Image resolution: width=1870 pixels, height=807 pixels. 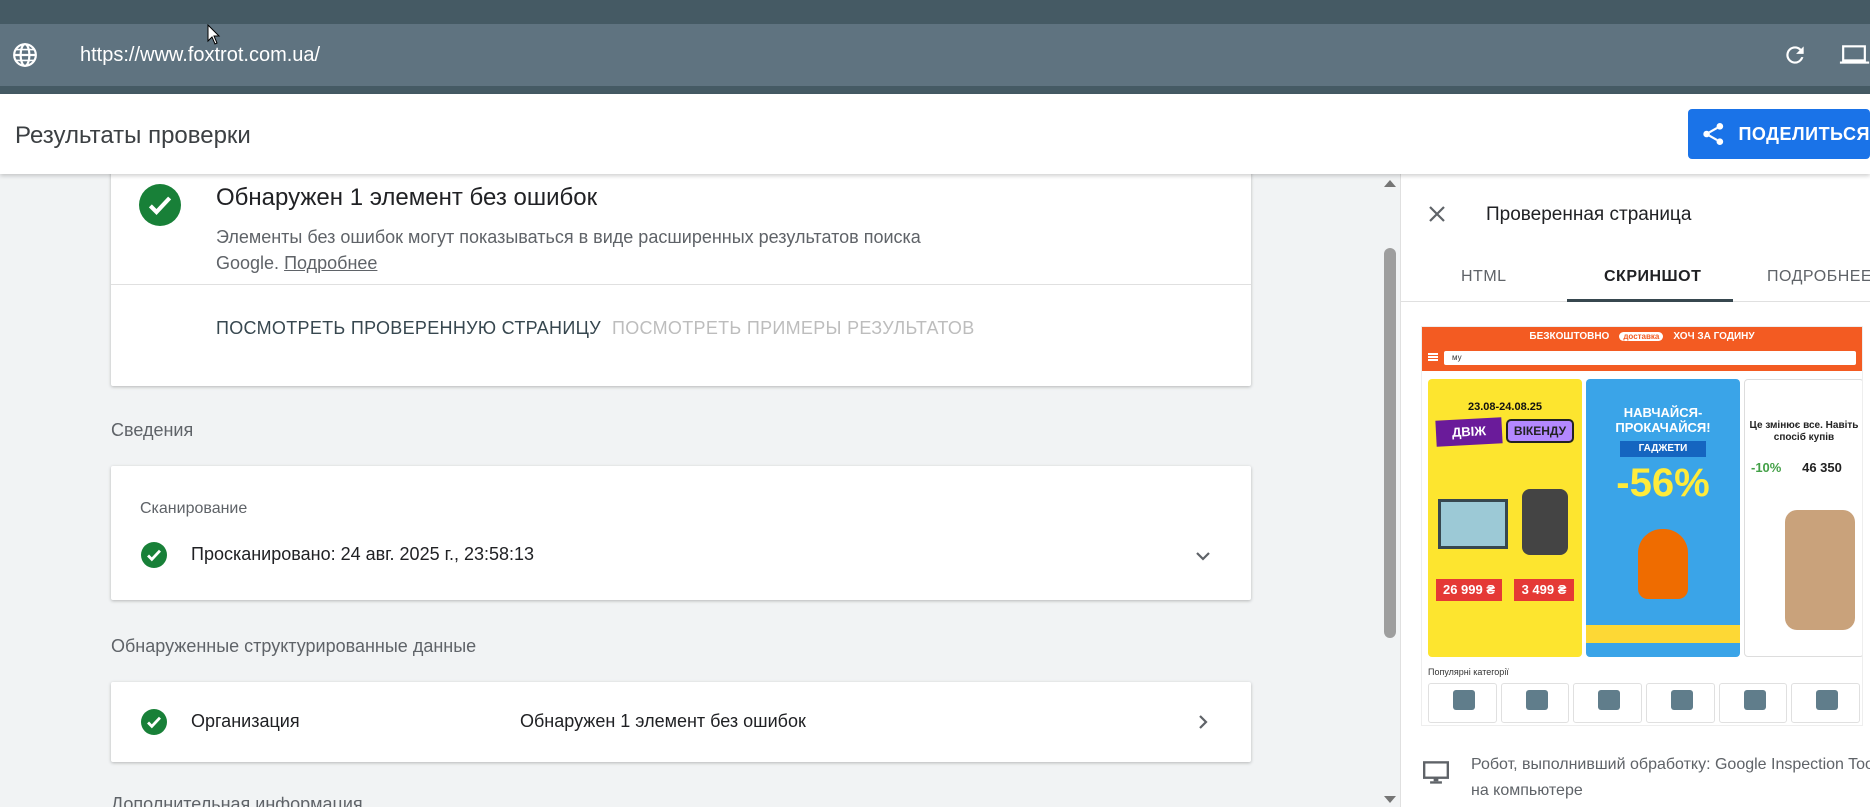 I want to click on reload-icon, so click(x=1795, y=55).